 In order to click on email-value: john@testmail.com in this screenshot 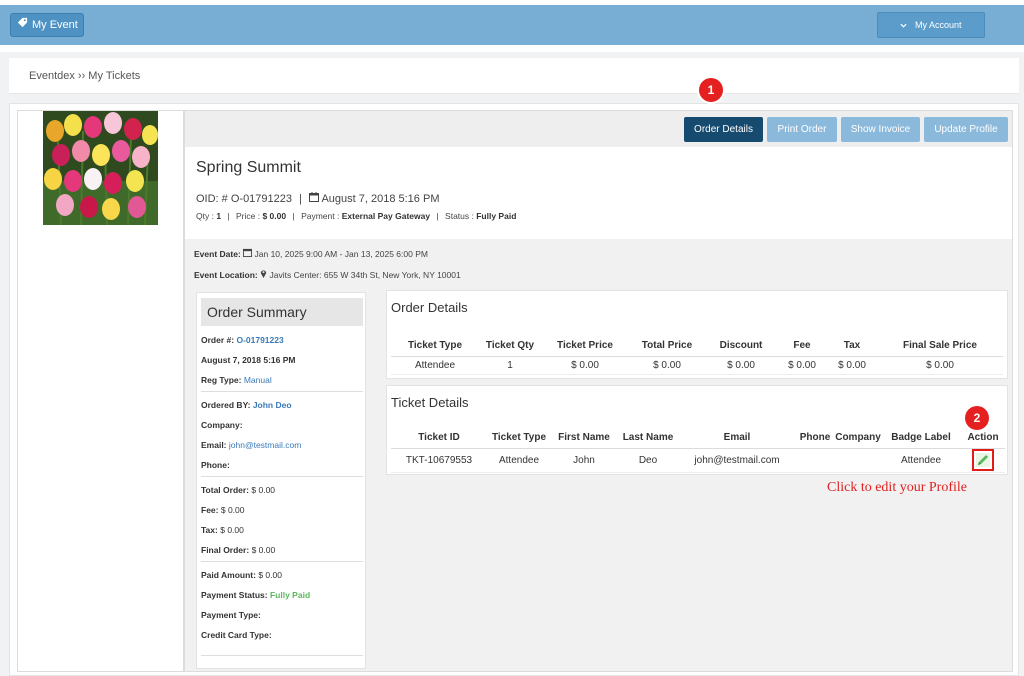, I will do `click(265, 445)`.